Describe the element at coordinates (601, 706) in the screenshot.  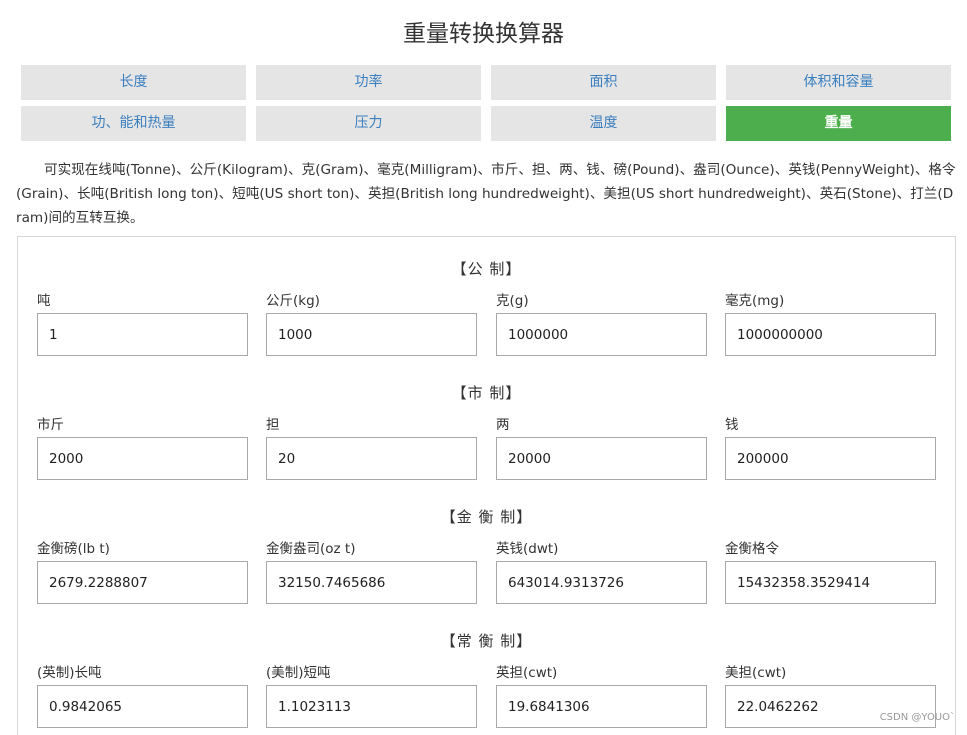
I see `long-hundredweight-input` at that location.